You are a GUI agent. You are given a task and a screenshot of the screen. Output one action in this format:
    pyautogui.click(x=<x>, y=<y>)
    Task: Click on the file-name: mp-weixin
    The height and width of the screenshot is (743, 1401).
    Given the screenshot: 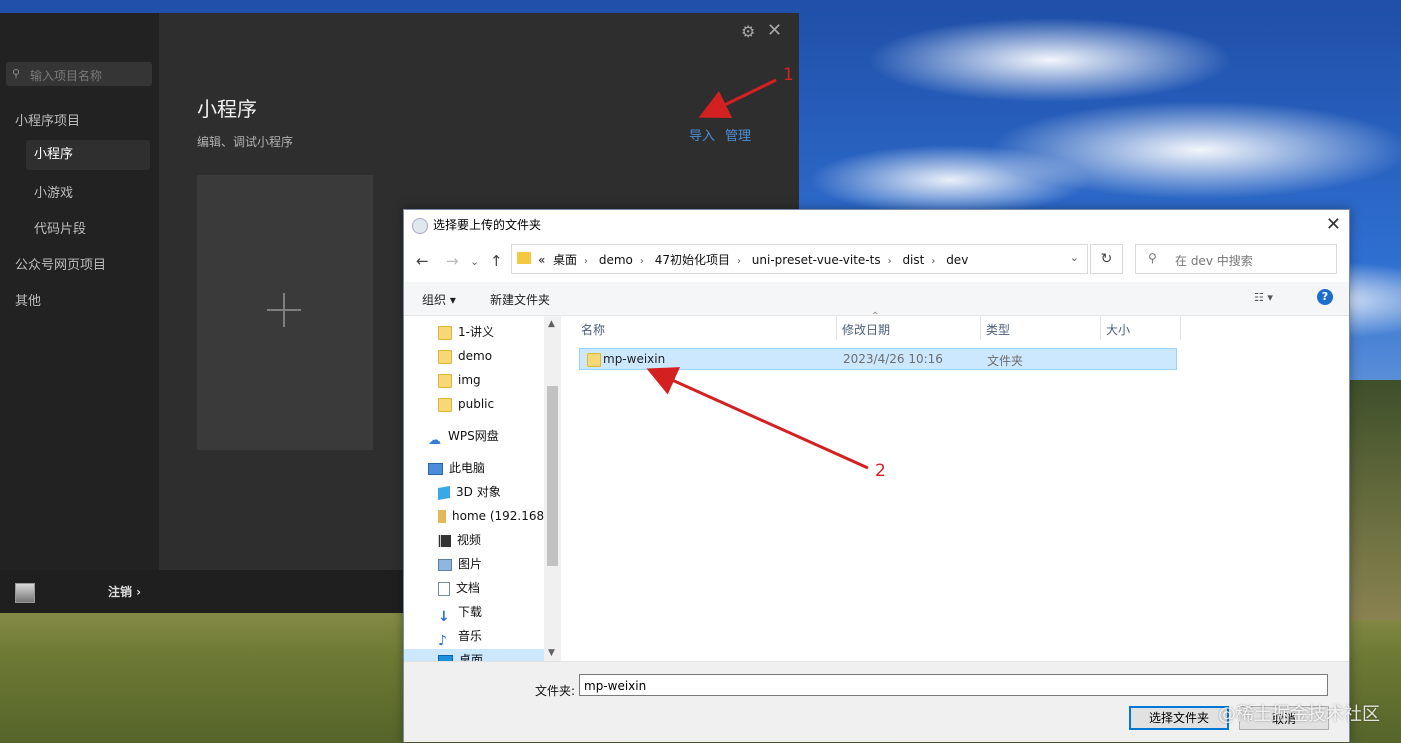 What is the action you would take?
    pyautogui.click(x=634, y=359)
    